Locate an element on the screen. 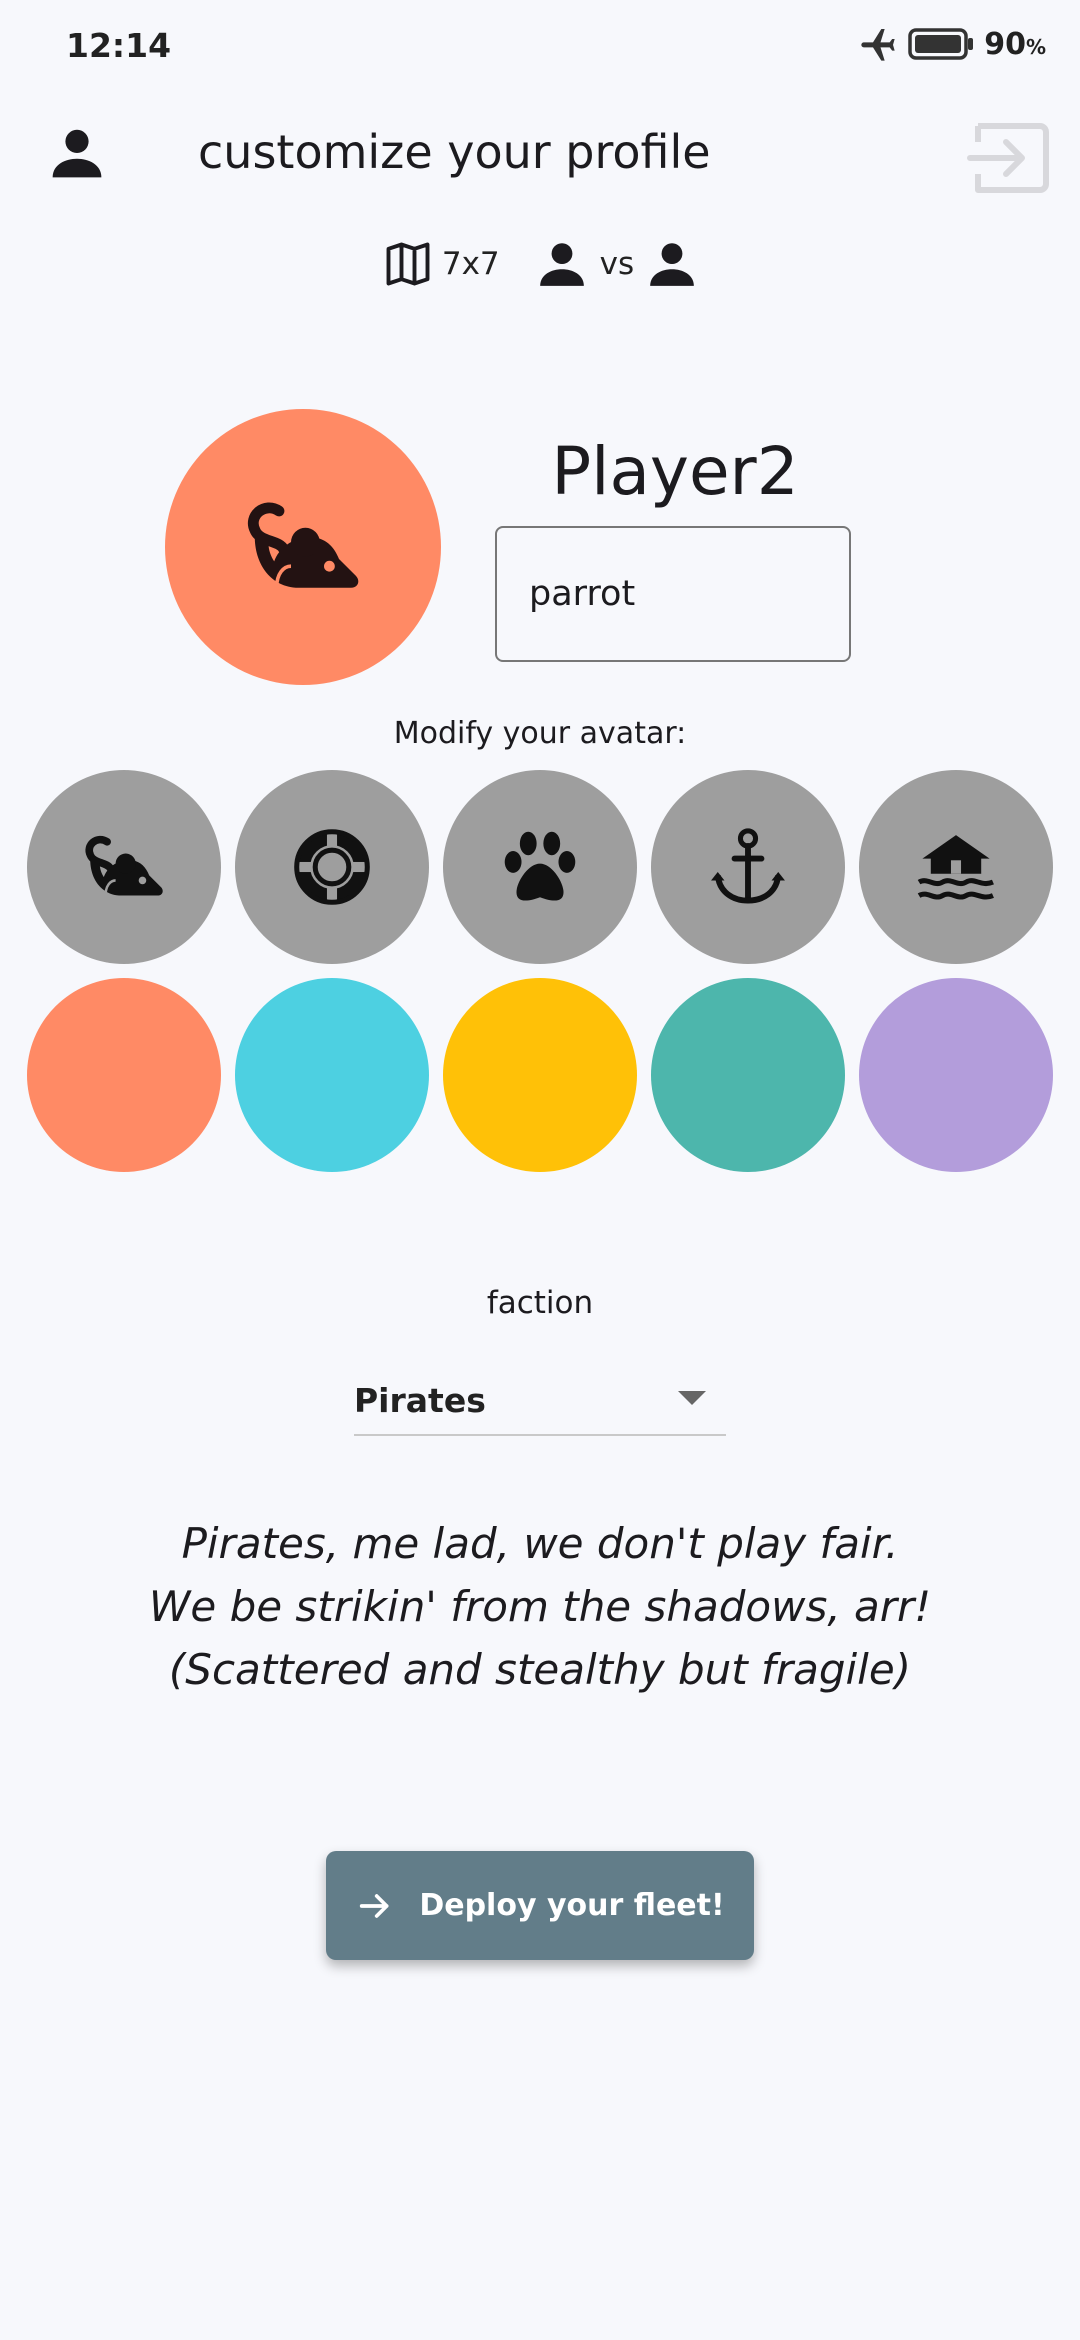 Image resolution: width=1080 pixels, height=2340 pixels. caret-down-icon is located at coordinates (692, 1398).